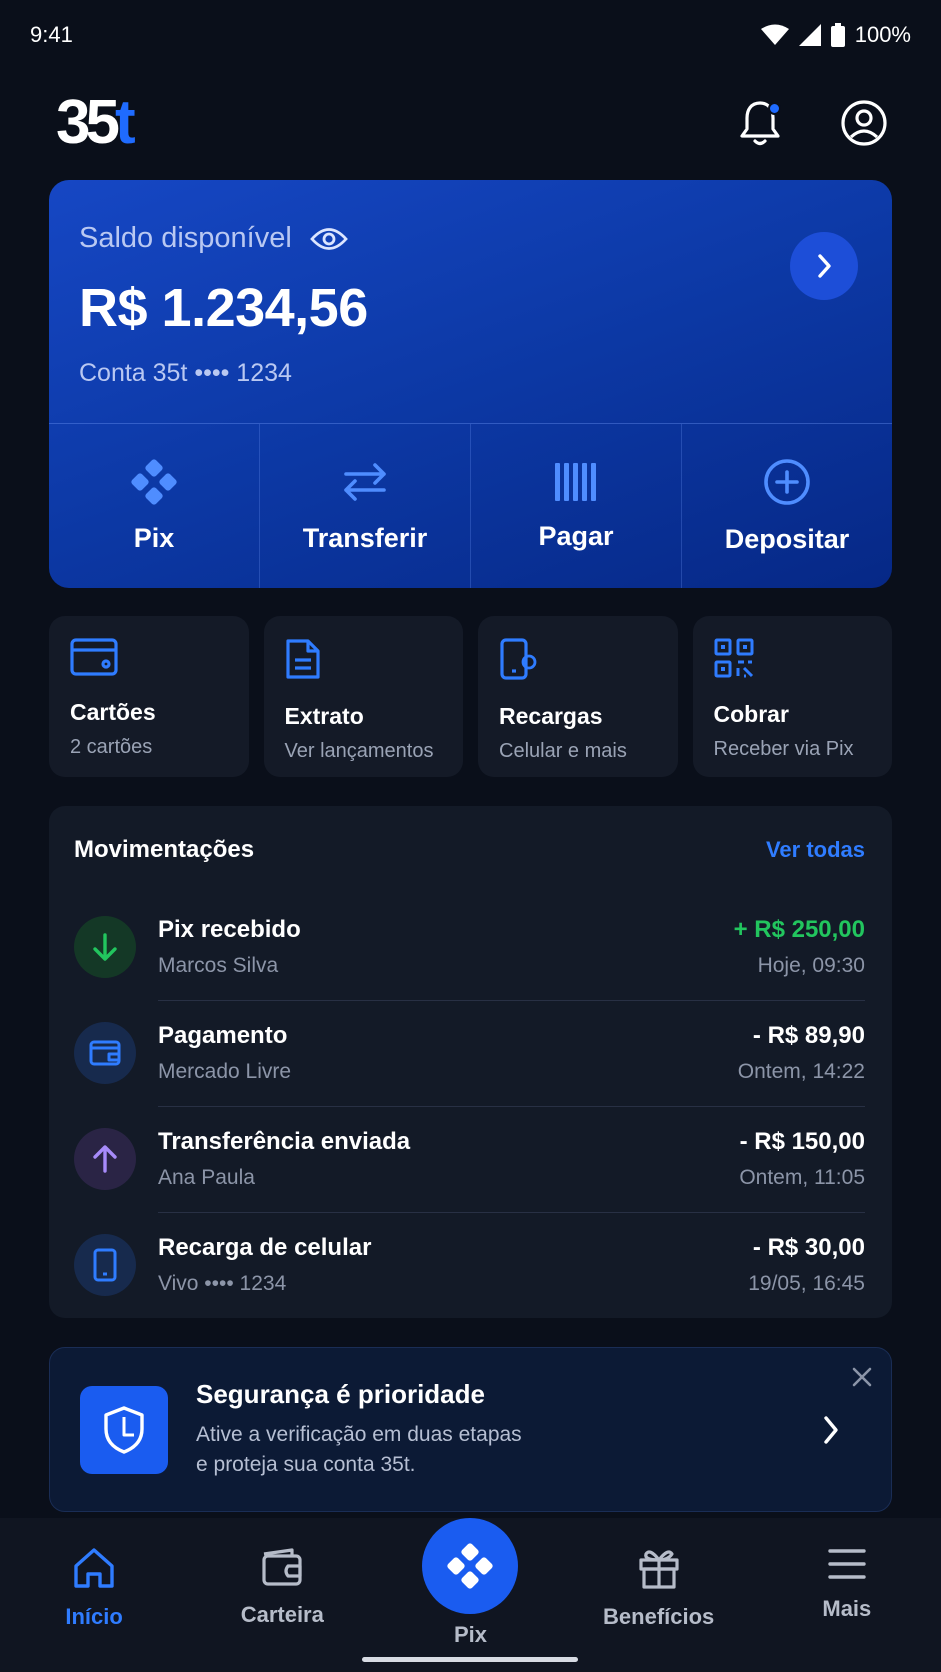 Image resolution: width=941 pixels, height=1672 pixels. I want to click on transaction-info: Transferência enviada Ana Paula, so click(448, 1159).